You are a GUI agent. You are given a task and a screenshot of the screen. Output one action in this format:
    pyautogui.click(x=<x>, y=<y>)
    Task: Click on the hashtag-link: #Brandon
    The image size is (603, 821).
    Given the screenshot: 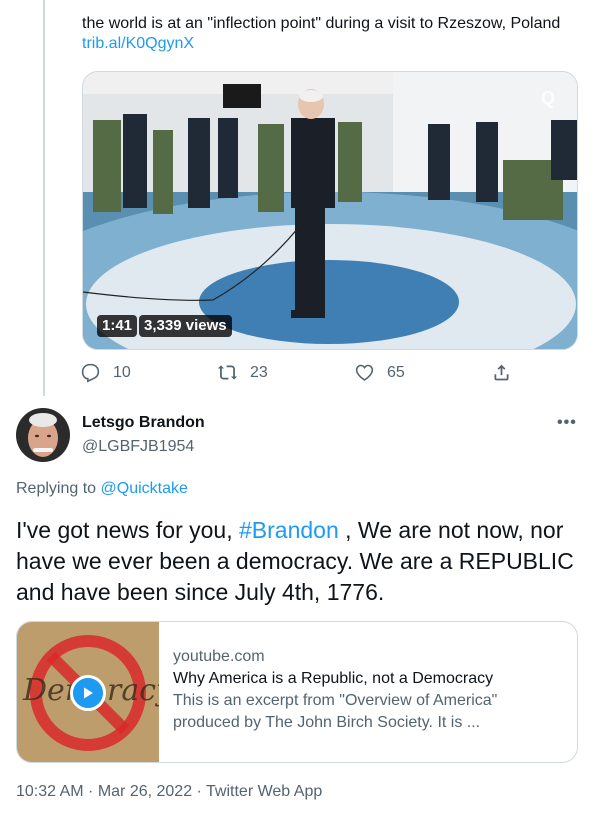 What is the action you would take?
    pyautogui.click(x=289, y=530)
    